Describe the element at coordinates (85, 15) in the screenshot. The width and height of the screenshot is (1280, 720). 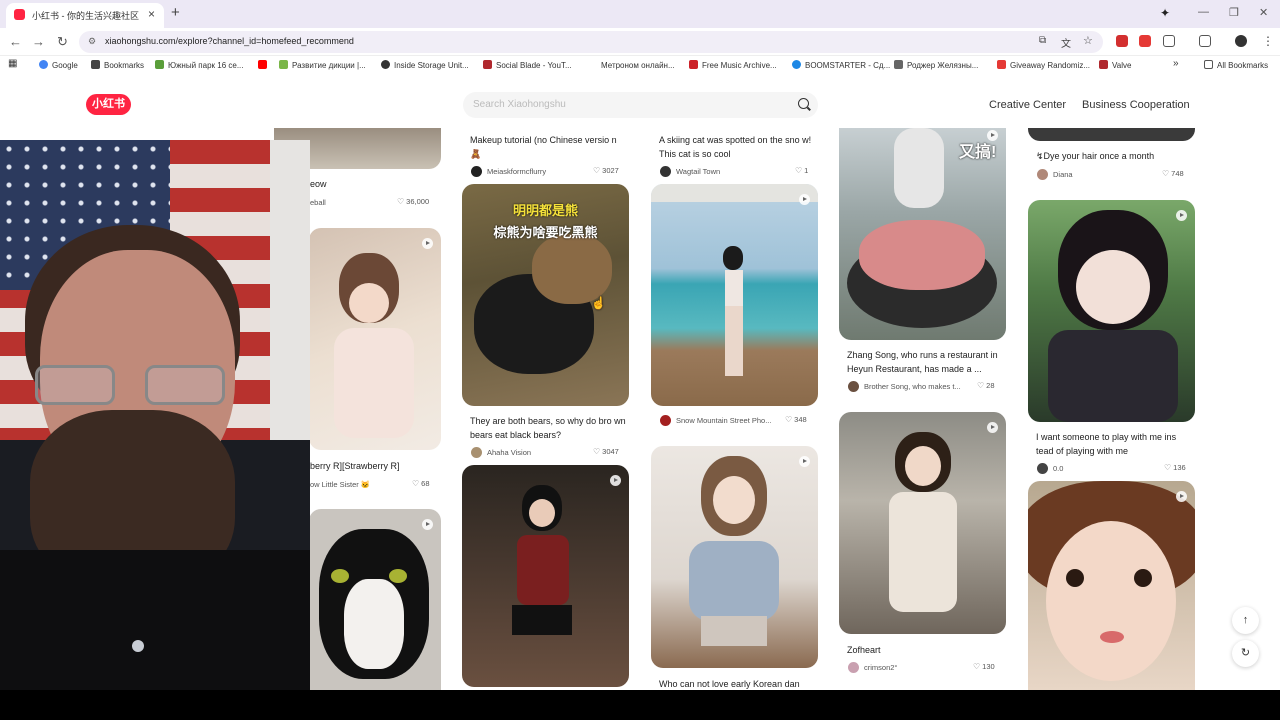
I see `browser-tab: 小红书 - 你的生活兴趣社区 ×` at that location.